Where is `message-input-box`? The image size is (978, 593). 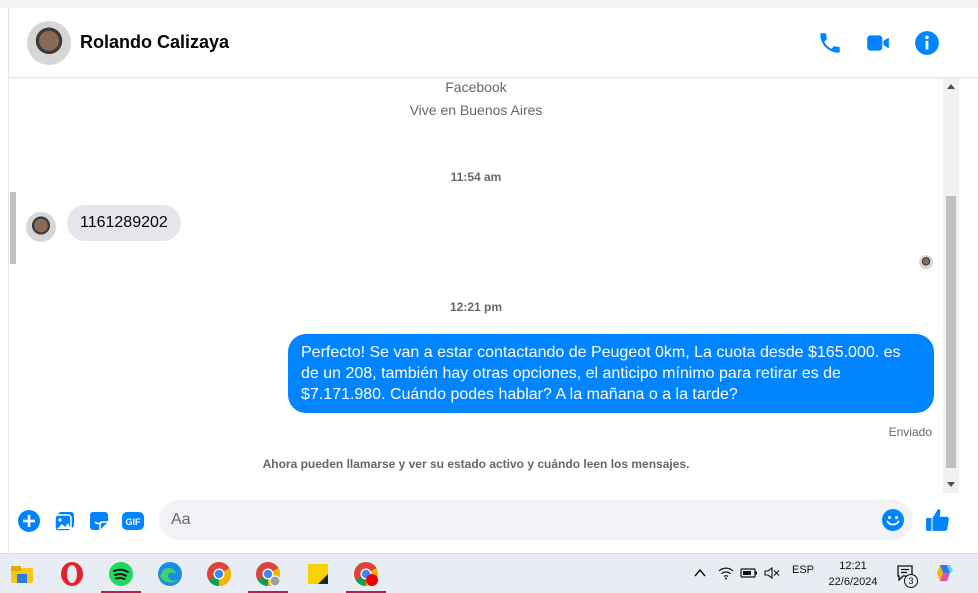 message-input-box is located at coordinates (536, 520).